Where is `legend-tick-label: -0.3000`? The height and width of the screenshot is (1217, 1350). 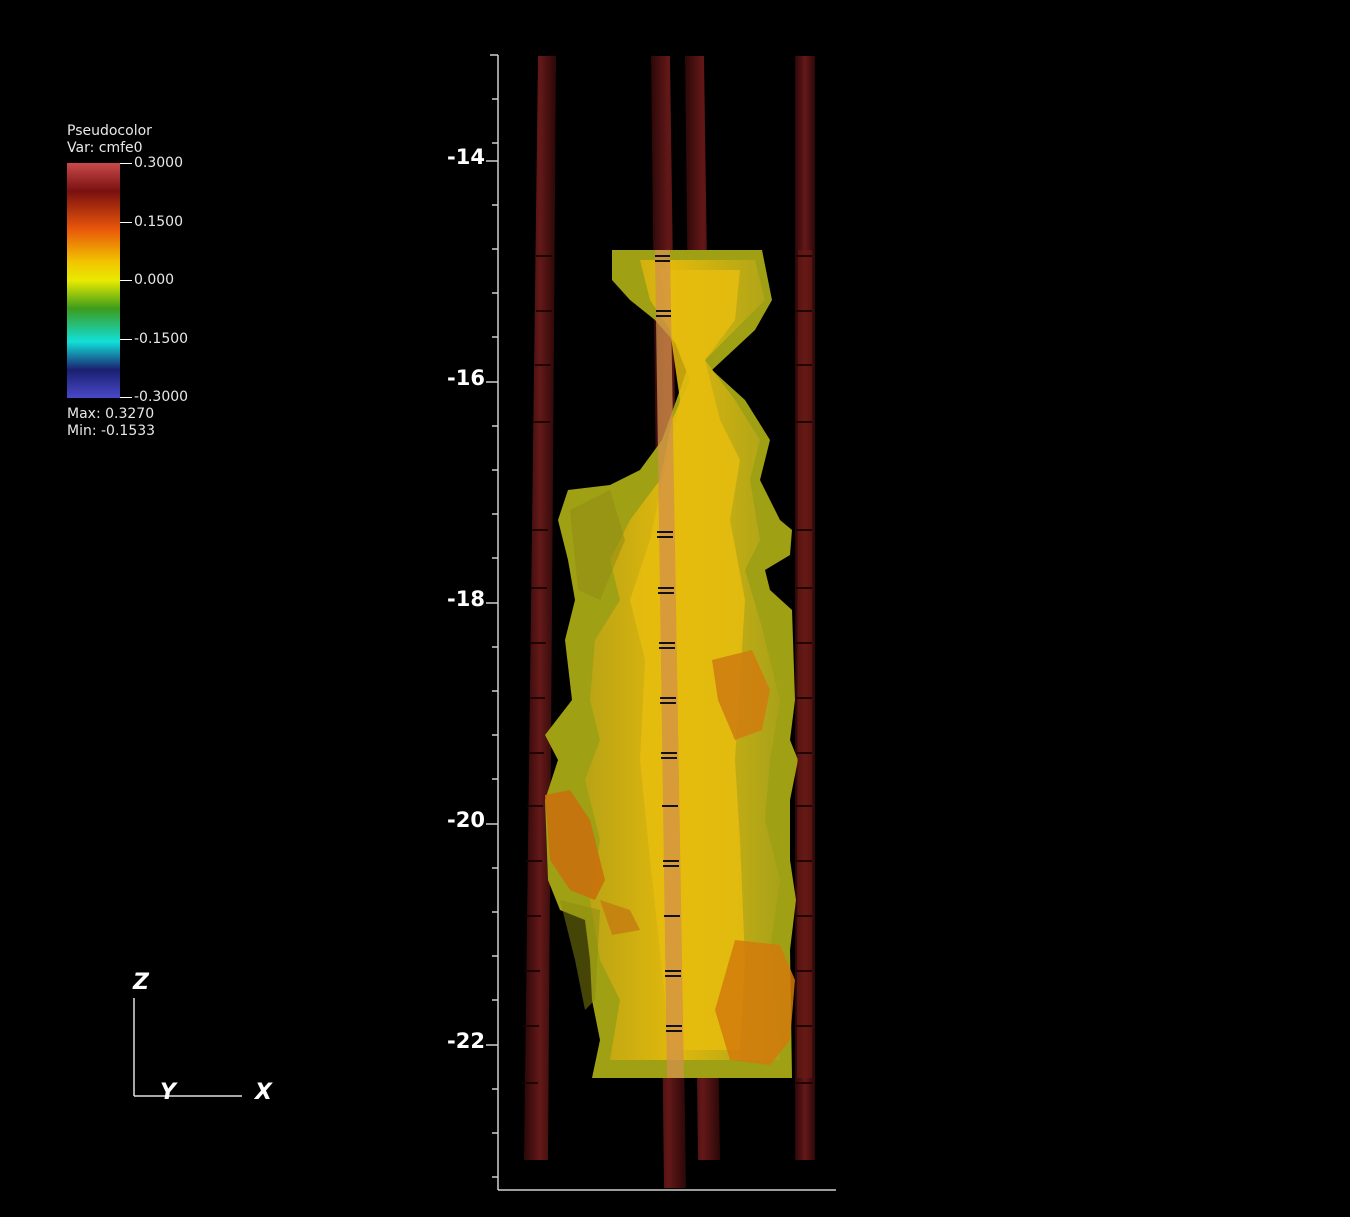 legend-tick-label: -0.3000 is located at coordinates (161, 397).